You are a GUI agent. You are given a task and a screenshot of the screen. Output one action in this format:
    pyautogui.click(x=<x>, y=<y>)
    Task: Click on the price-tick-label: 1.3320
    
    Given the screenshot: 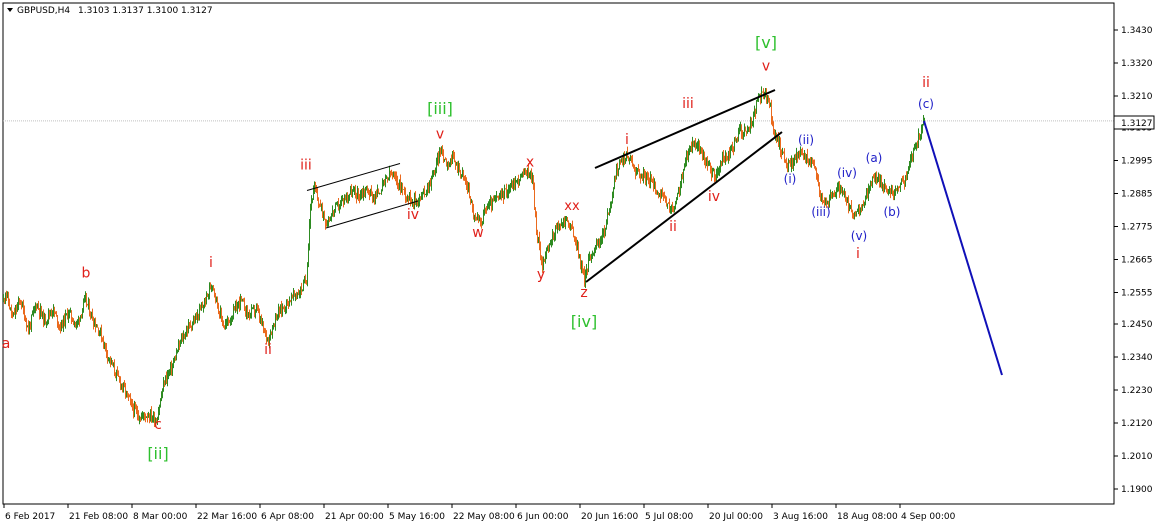 What is the action you would take?
    pyautogui.click(x=1137, y=64)
    